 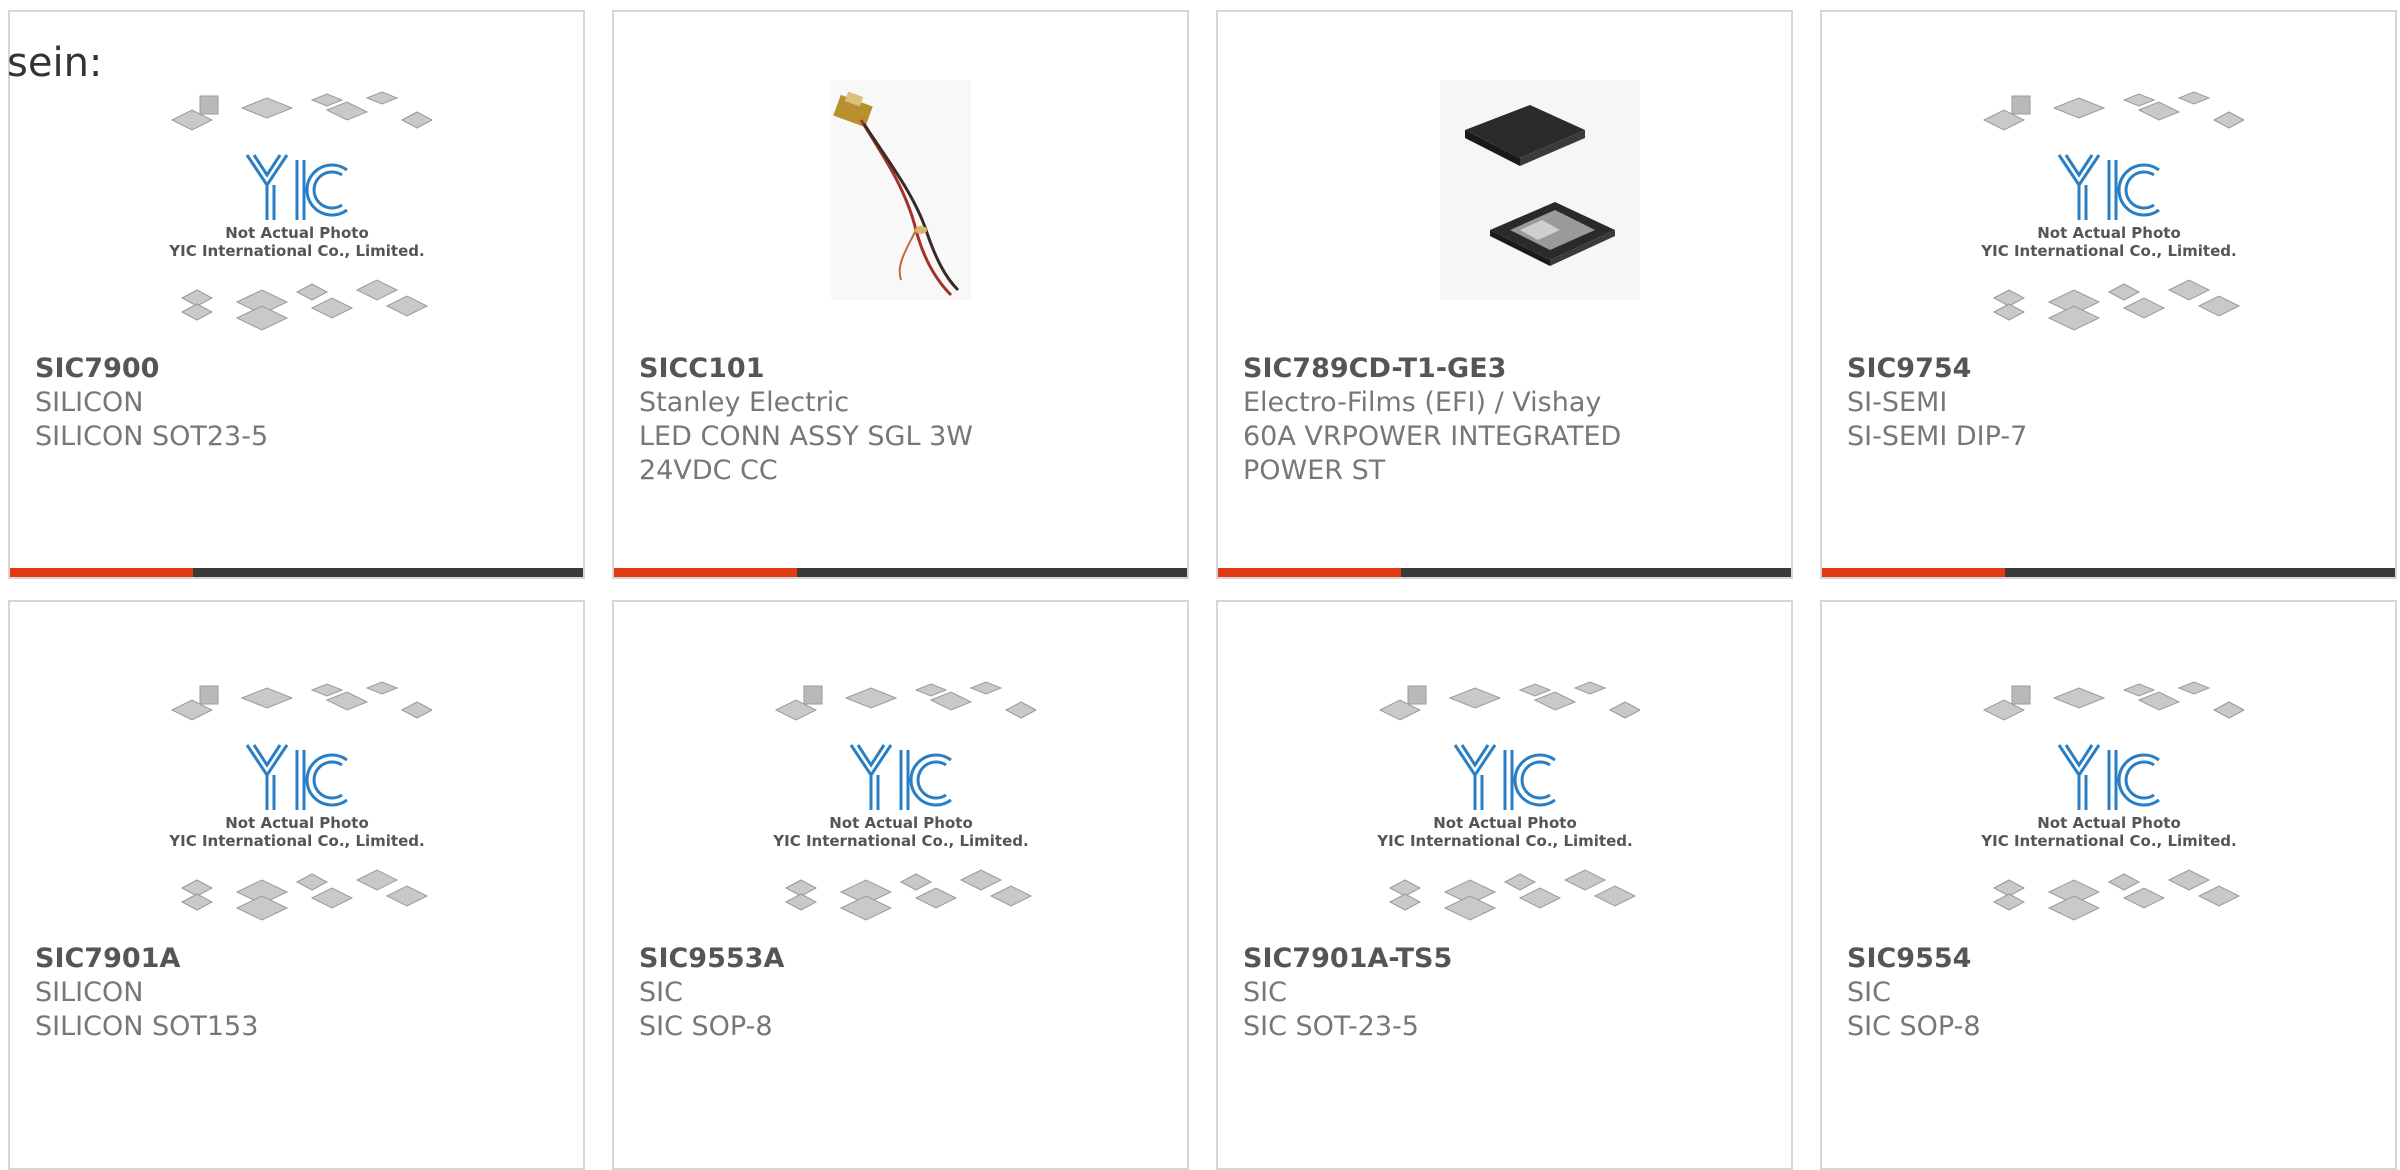 What do you see at coordinates (55, 63) in the screenshot?
I see `intro-text: sein:` at bounding box center [55, 63].